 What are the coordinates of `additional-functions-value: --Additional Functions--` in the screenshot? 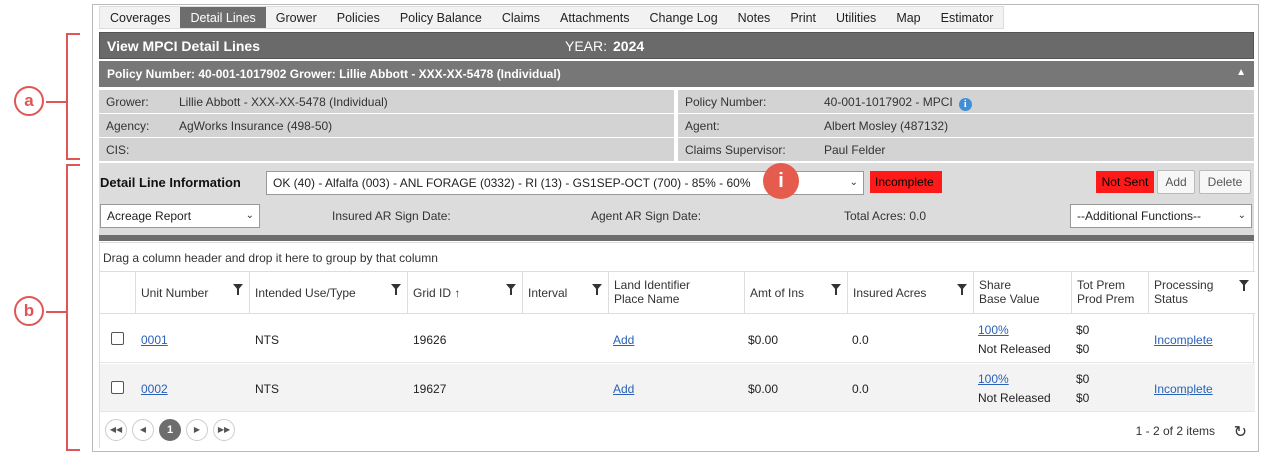 It's located at (1139, 216).